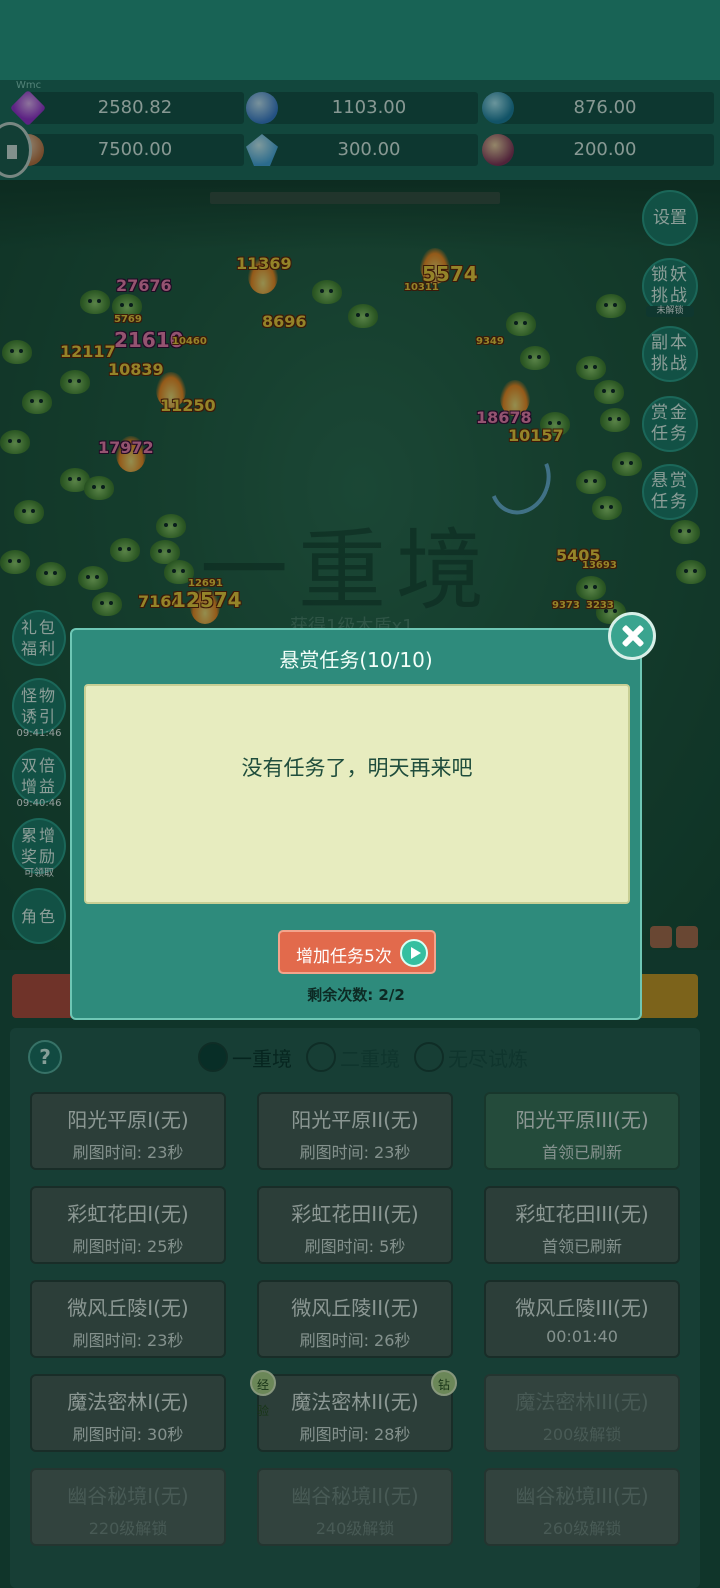 The image size is (720, 1588). Describe the element at coordinates (414, 953) in the screenshot. I see `play-video-icon` at that location.